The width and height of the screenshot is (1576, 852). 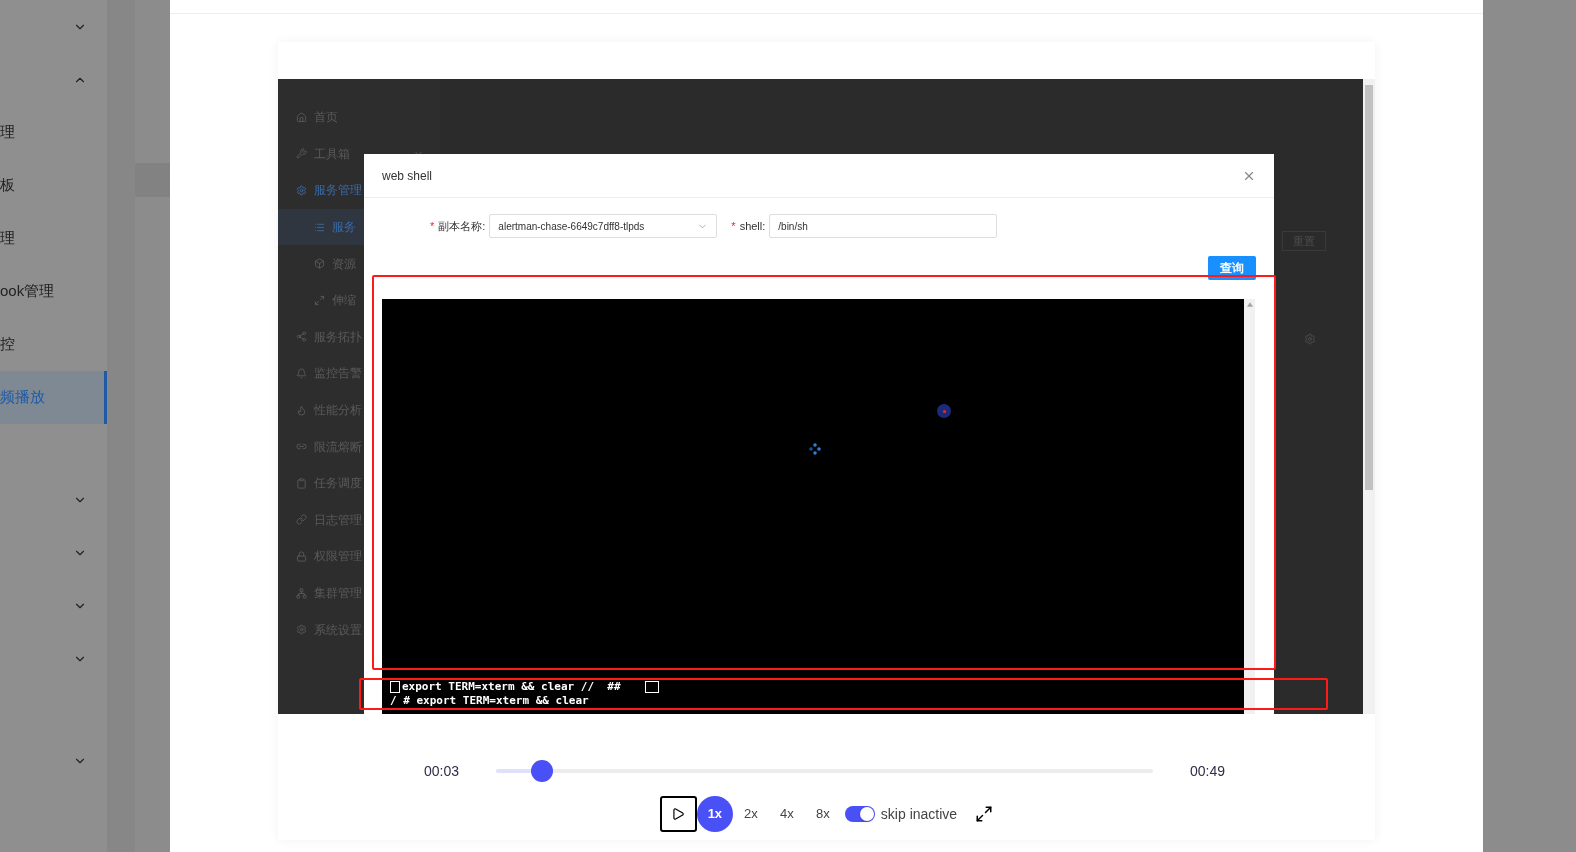 What do you see at coordinates (603, 226) in the screenshot?
I see `select-field: alertman-chase-6649c7dff8-tlpds` at bounding box center [603, 226].